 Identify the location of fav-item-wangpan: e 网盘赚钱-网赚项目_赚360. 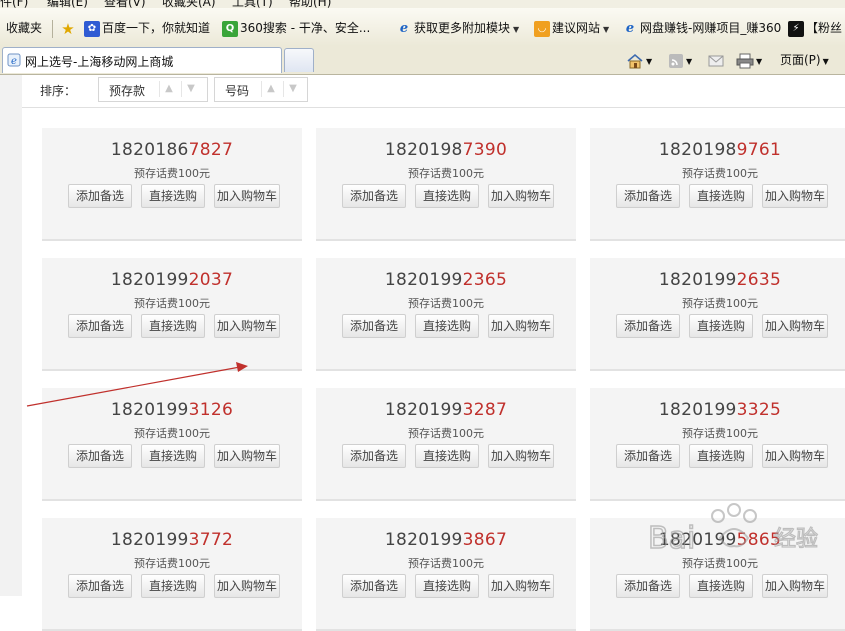
(701, 28).